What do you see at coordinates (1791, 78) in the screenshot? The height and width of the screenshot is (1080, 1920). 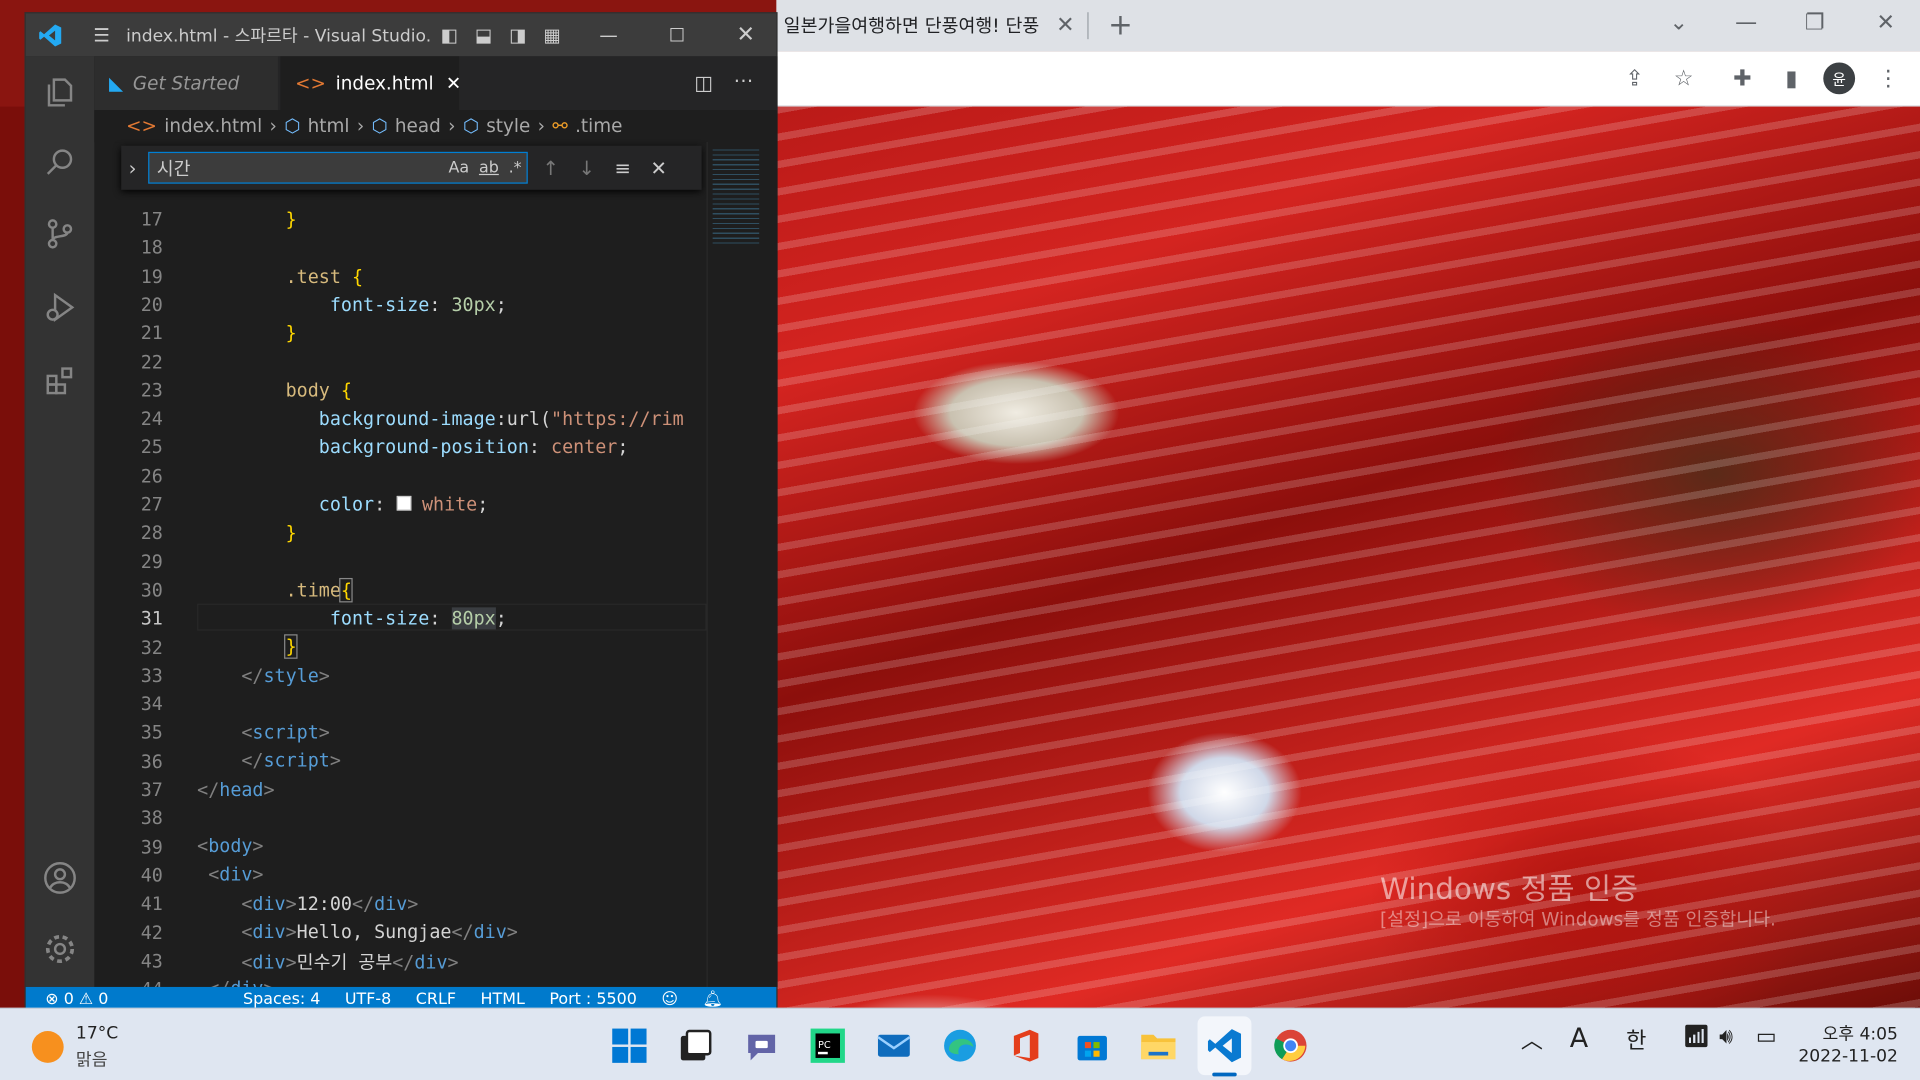 I see `side-panel-icon: ▮` at bounding box center [1791, 78].